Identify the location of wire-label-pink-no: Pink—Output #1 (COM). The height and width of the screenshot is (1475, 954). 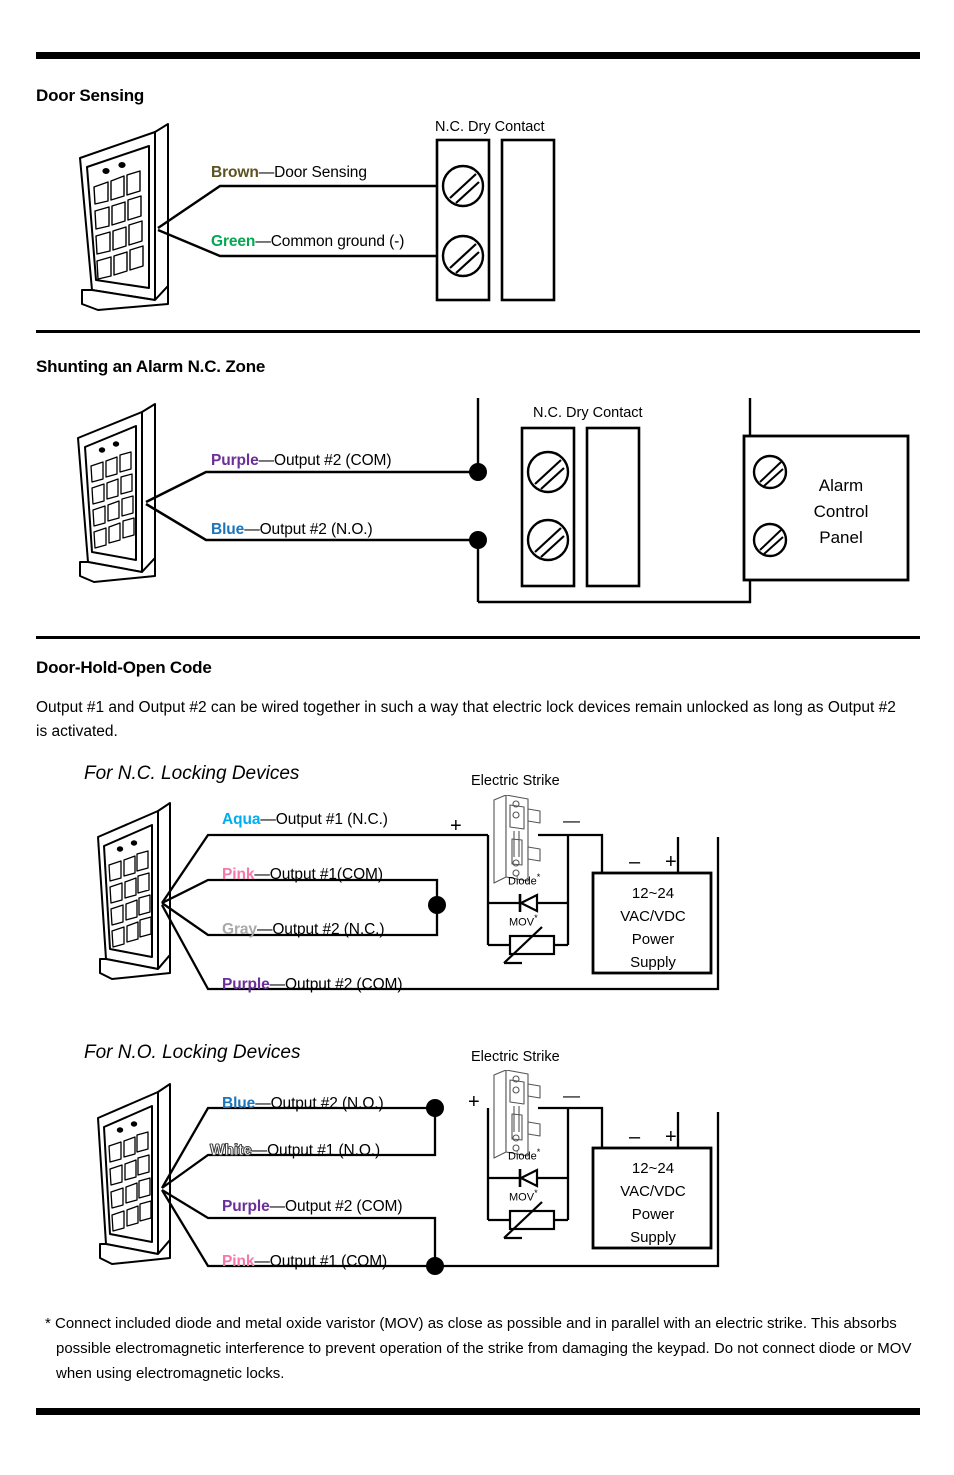
(304, 1262).